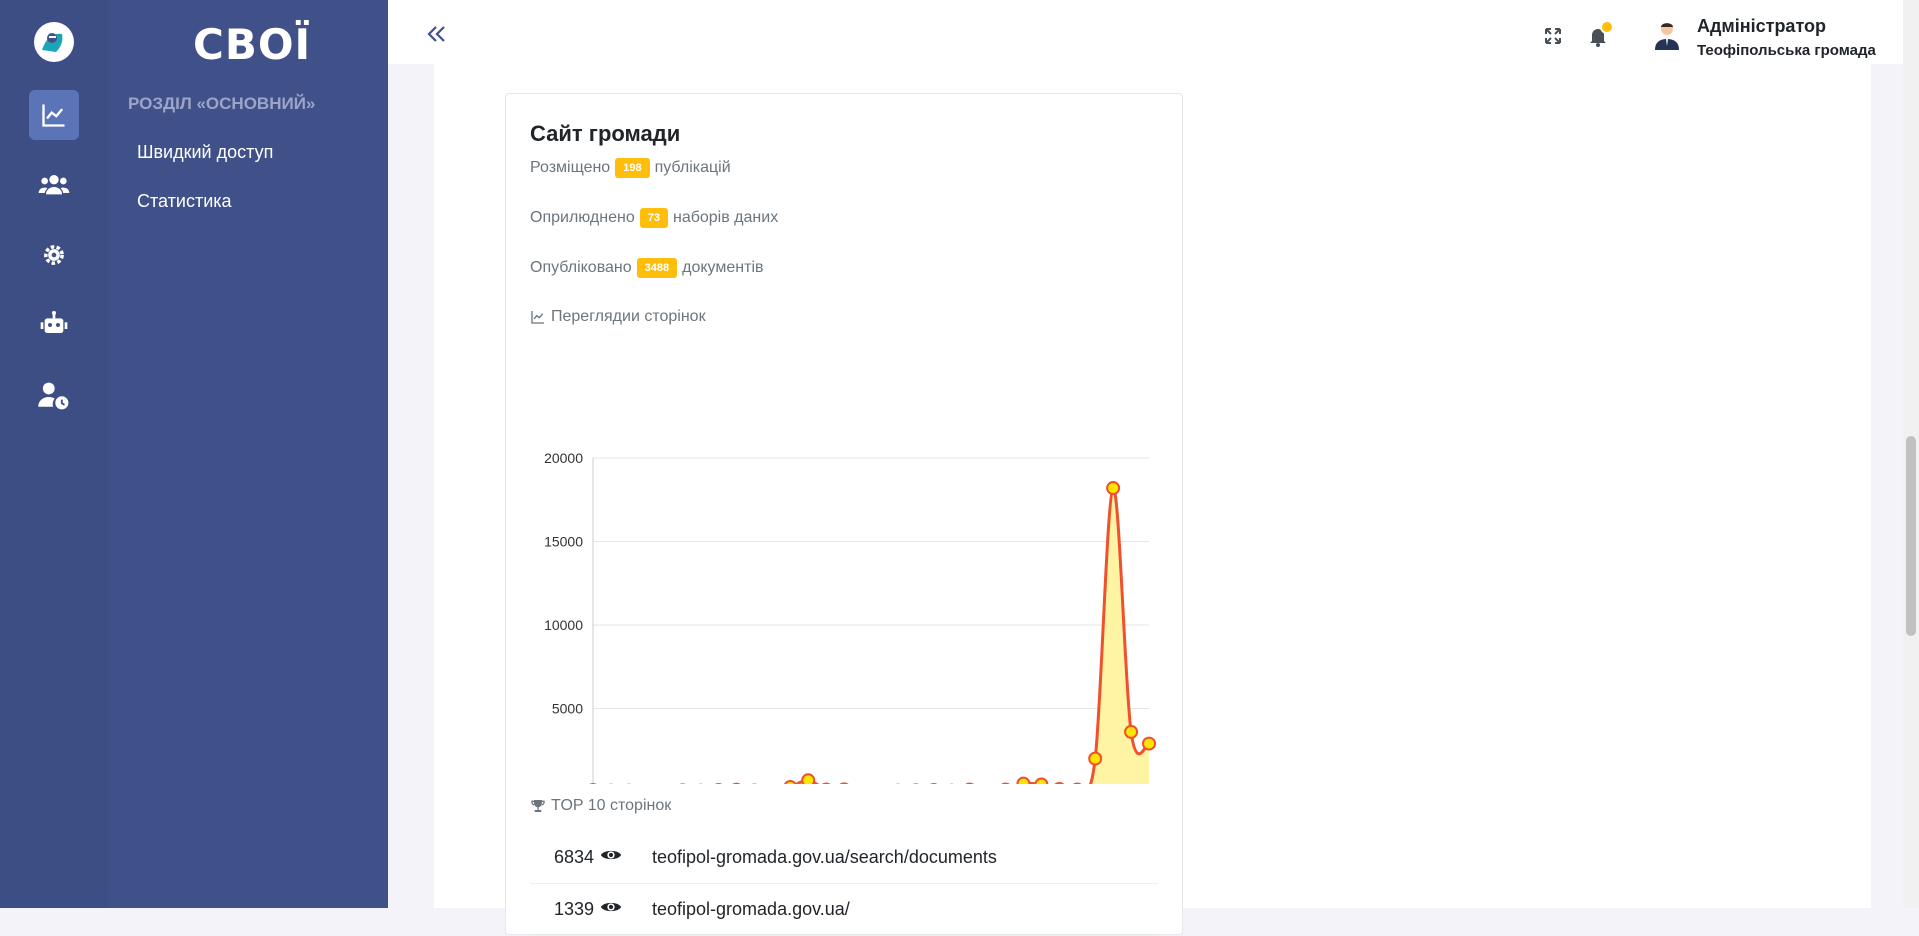  I want to click on series-area, so click(871, 636).